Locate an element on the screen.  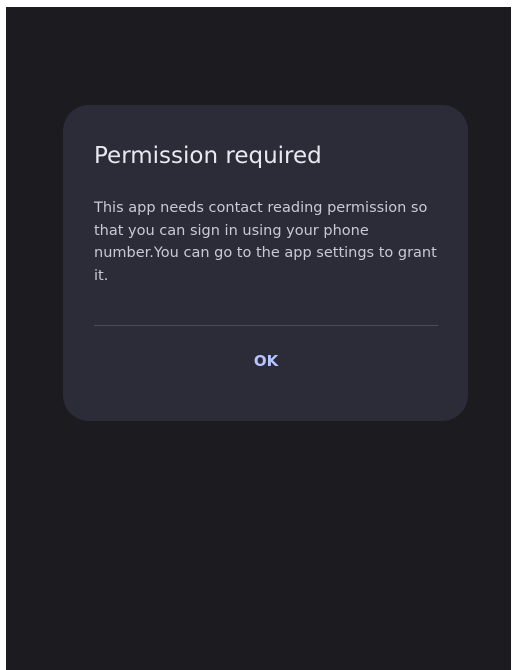
dialog-title: Permission required is located at coordinates (208, 156).